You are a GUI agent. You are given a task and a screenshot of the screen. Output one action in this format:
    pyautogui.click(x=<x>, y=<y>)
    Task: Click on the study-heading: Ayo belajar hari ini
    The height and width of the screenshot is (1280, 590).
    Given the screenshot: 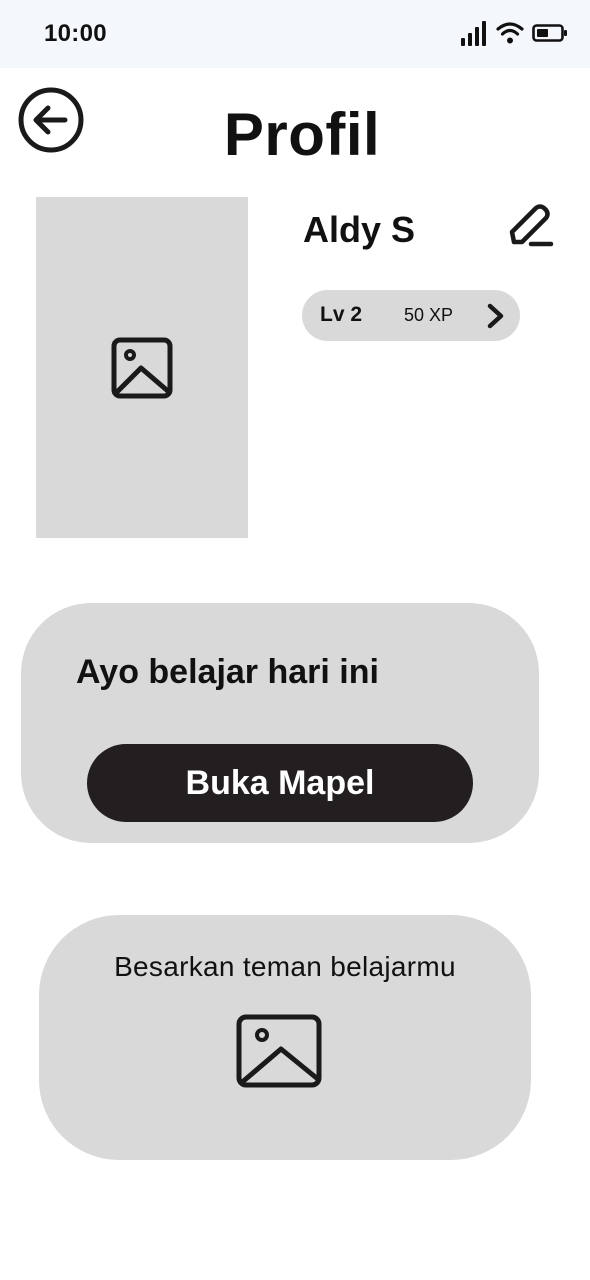 What is the action you would take?
    pyautogui.click(x=227, y=672)
    